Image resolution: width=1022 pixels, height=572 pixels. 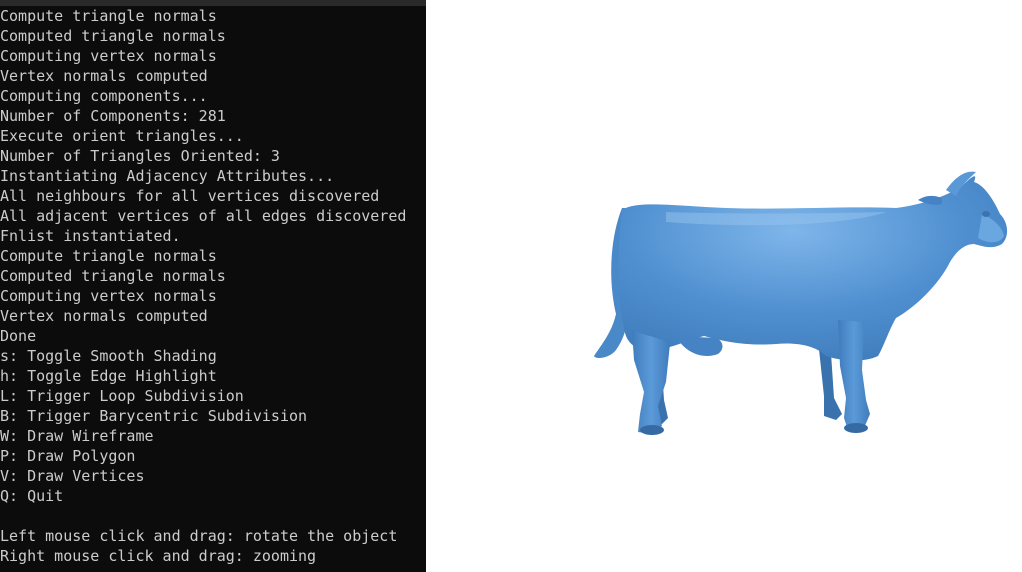 I want to click on console-line: Right mouse click and drag: zooming, so click(x=158, y=556).